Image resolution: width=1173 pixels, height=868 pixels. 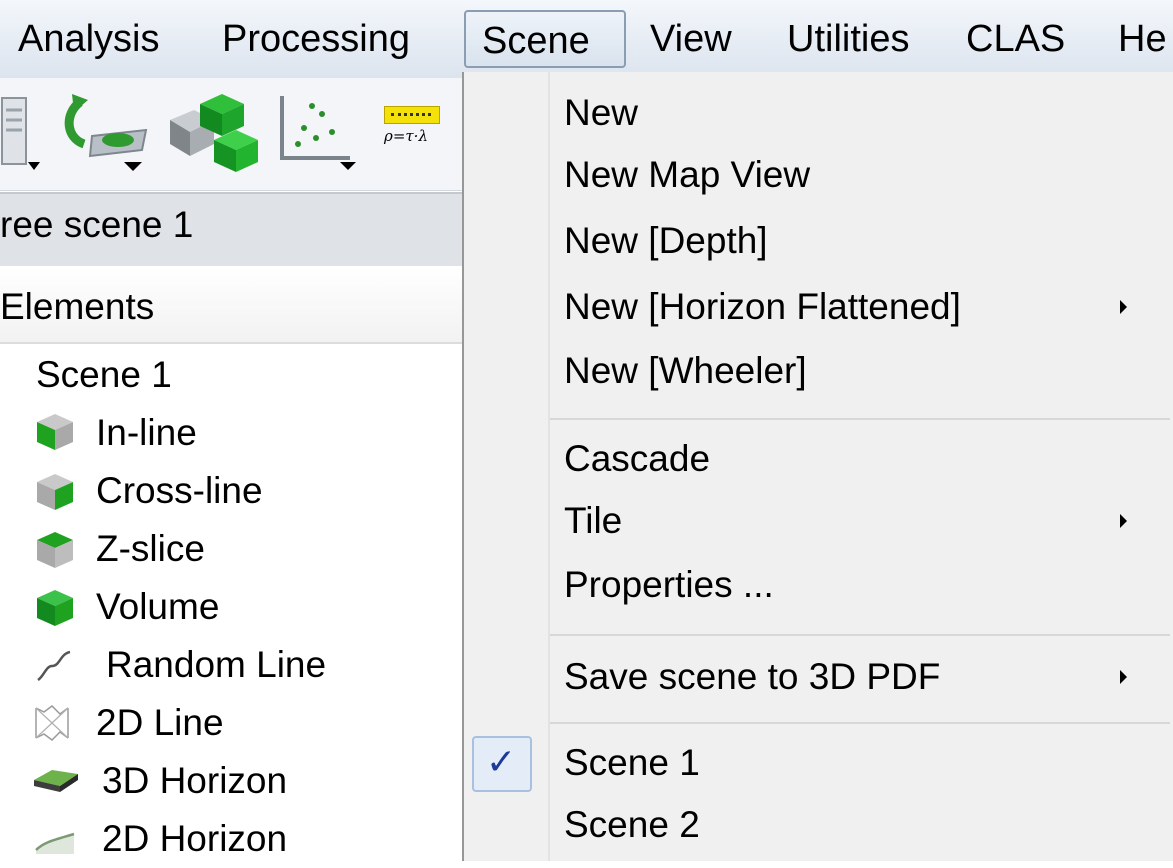 I want to click on 2d-line-icon, so click(x=52, y=723).